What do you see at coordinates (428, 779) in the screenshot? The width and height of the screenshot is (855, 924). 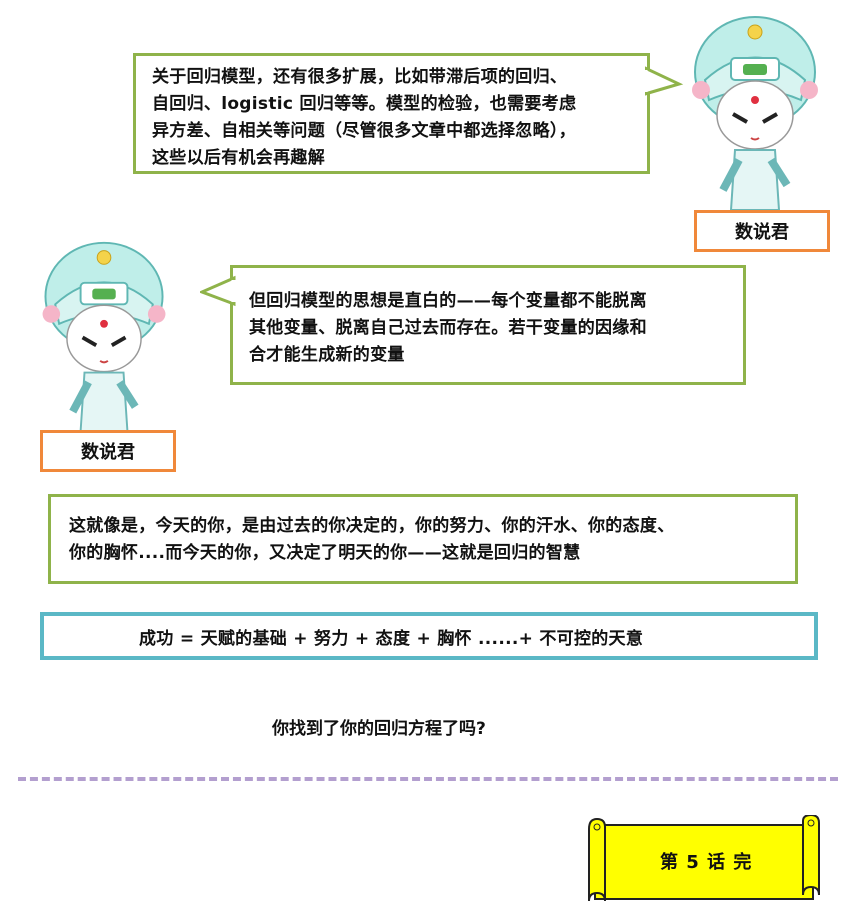 I see `dashed-divider` at bounding box center [428, 779].